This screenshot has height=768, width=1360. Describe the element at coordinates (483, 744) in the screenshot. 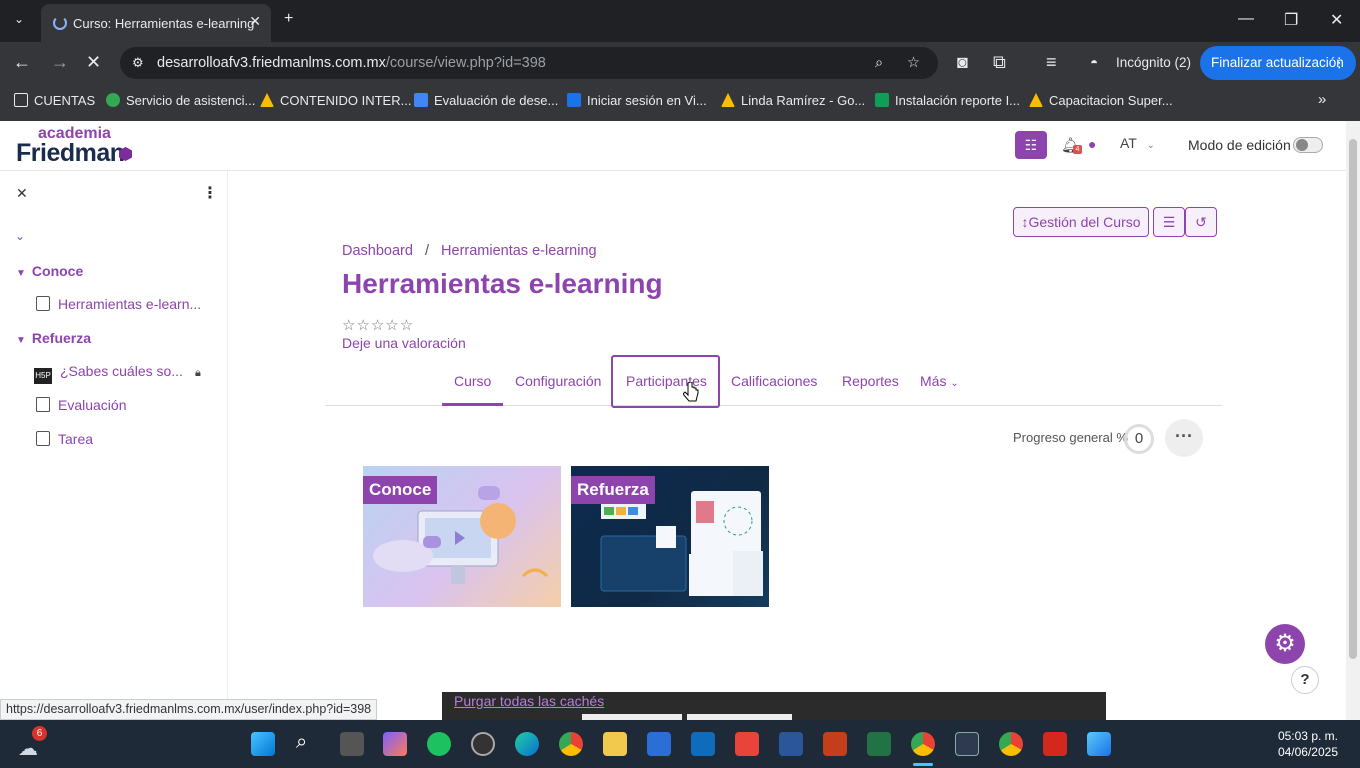

I see `openai-icon` at that location.